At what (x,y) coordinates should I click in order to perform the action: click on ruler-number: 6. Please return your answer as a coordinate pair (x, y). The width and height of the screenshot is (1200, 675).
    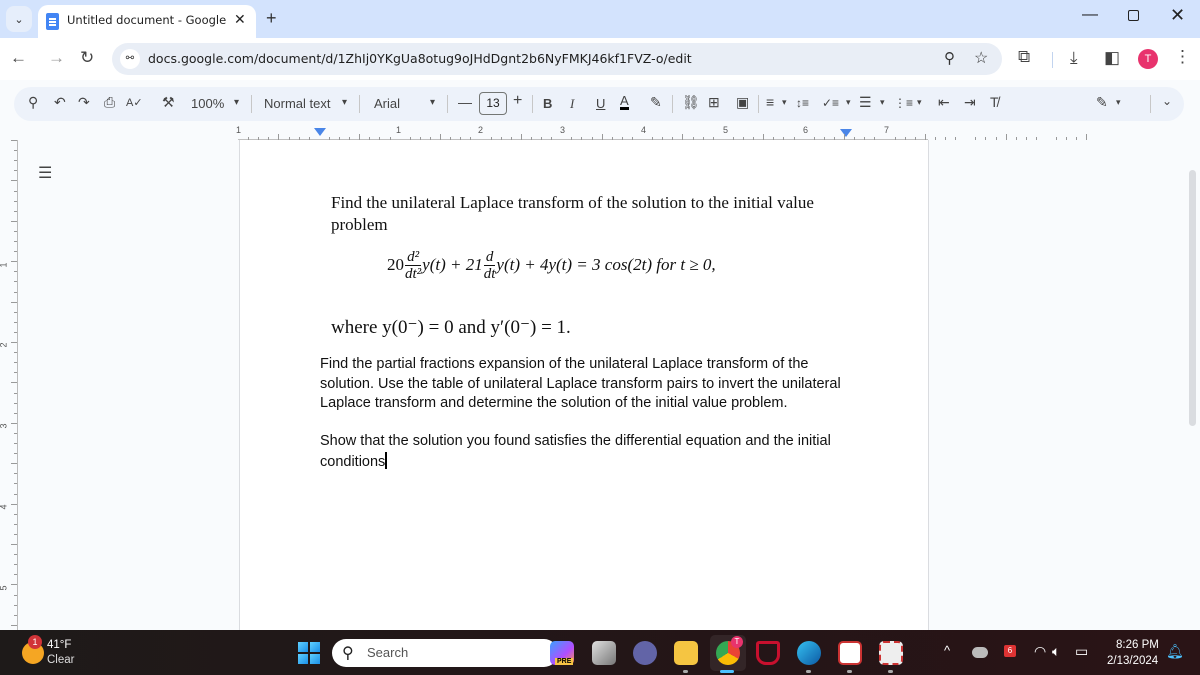
    Looking at the image, I should click on (806, 130).